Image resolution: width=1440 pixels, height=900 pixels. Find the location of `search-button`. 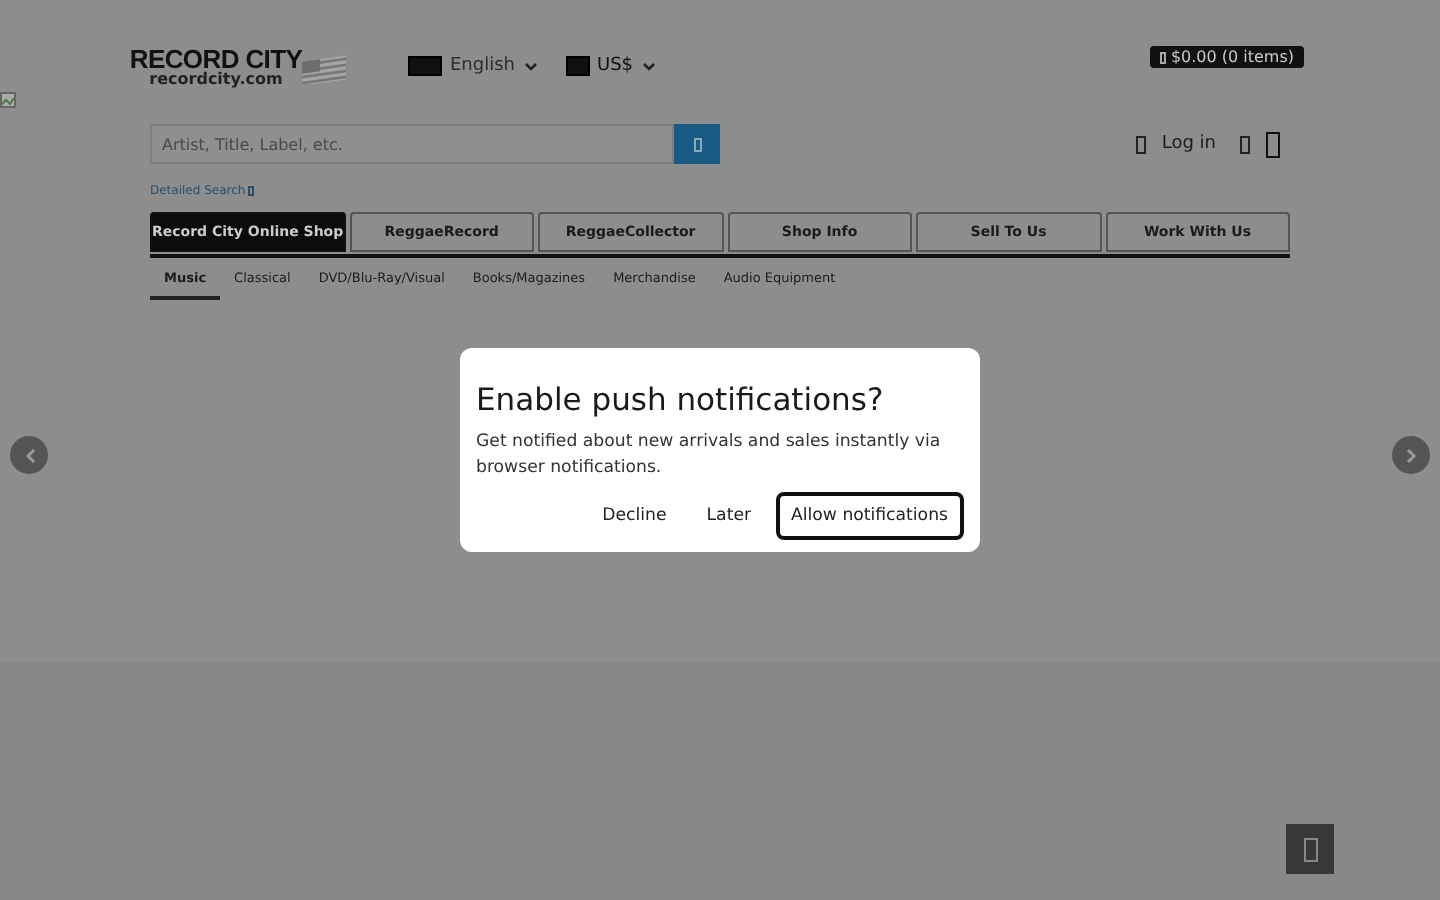

search-button is located at coordinates (697, 144).